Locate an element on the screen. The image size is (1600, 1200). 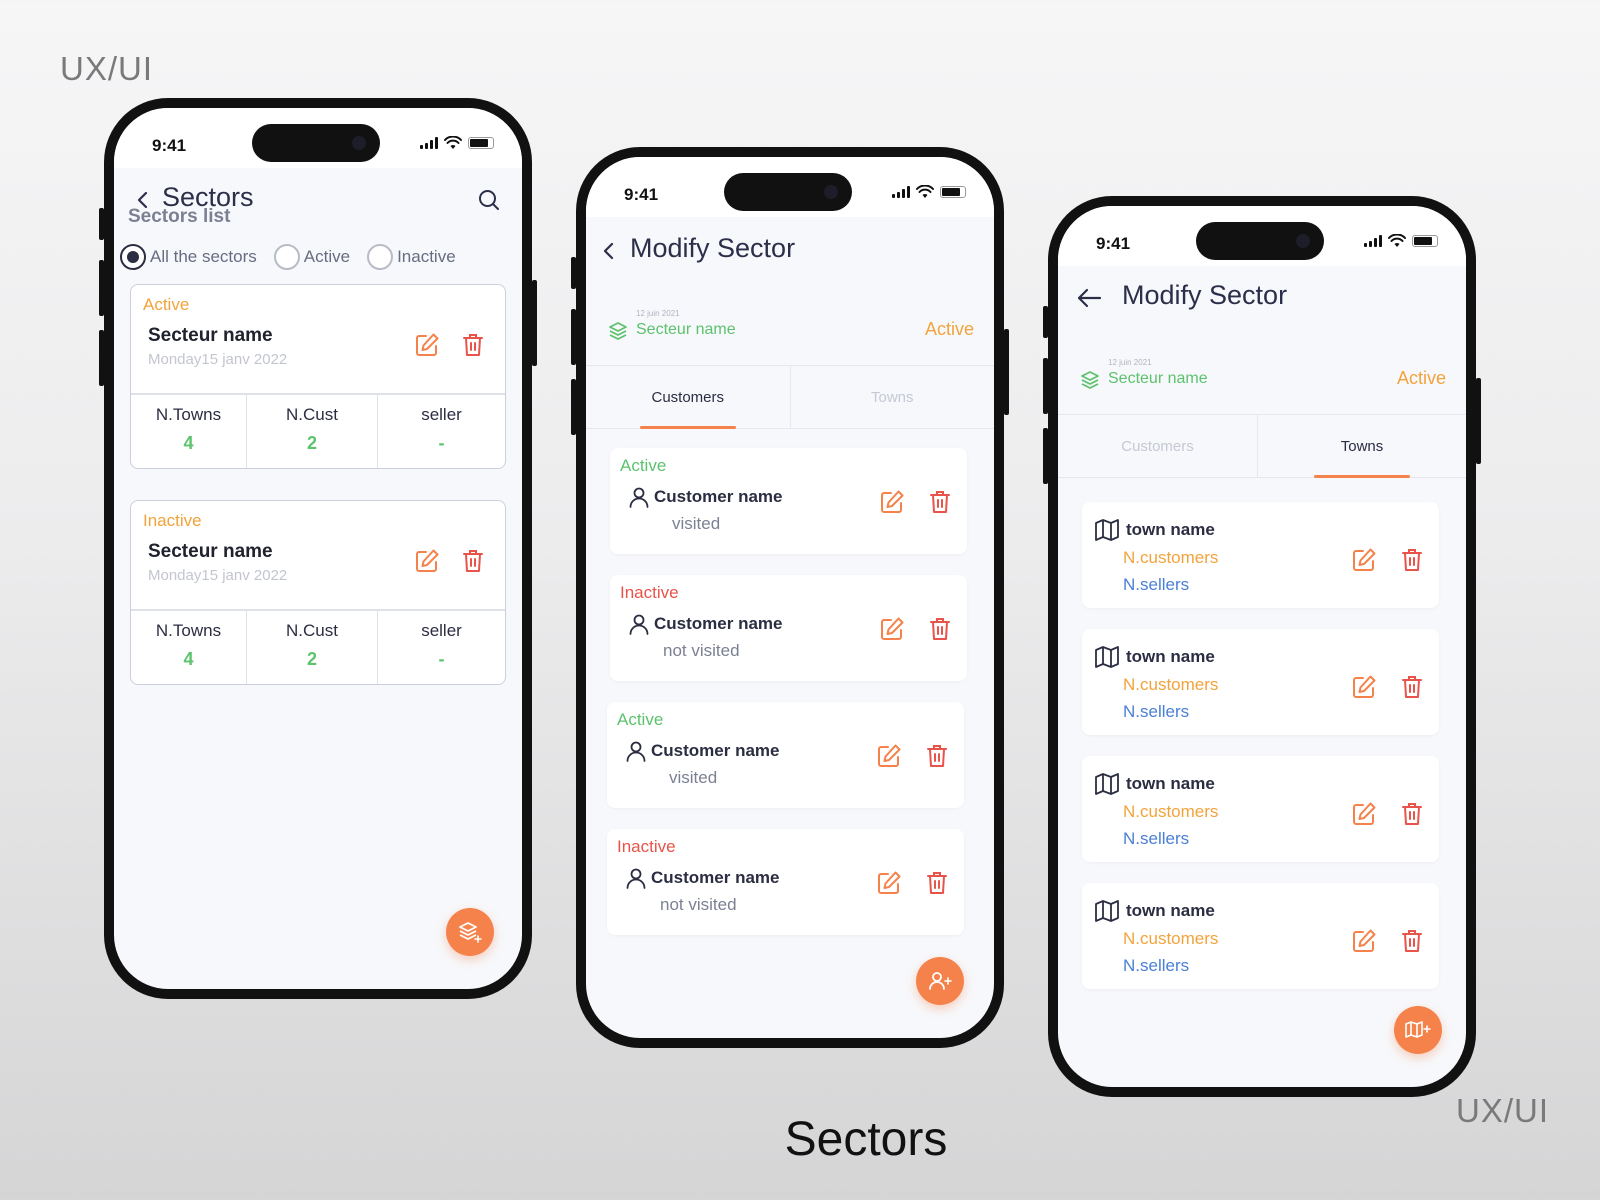
radio-unchecked-icon is located at coordinates (286, 257).